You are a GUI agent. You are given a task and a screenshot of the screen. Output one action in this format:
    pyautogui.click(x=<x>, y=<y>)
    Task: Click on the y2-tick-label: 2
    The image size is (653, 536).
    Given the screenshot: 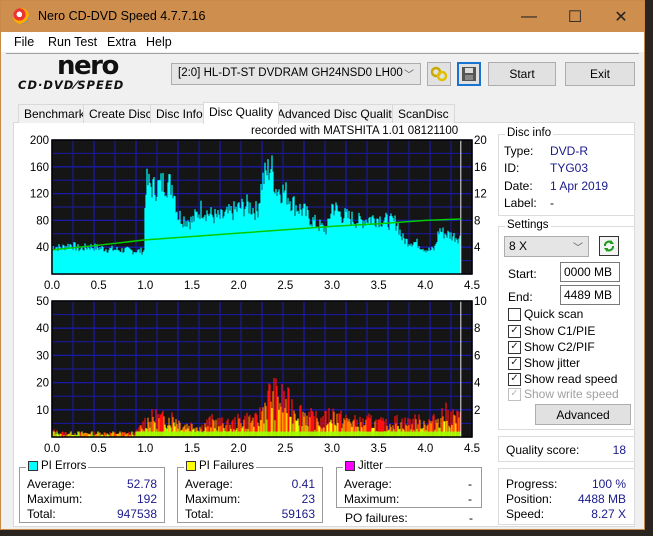 What is the action you would take?
    pyautogui.click(x=477, y=411)
    